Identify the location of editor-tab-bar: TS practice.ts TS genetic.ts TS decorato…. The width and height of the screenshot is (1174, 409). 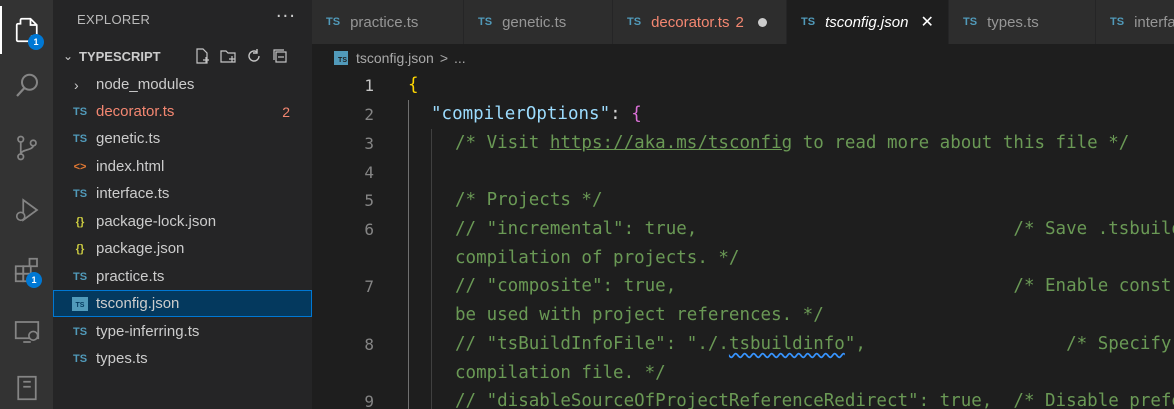
(743, 22).